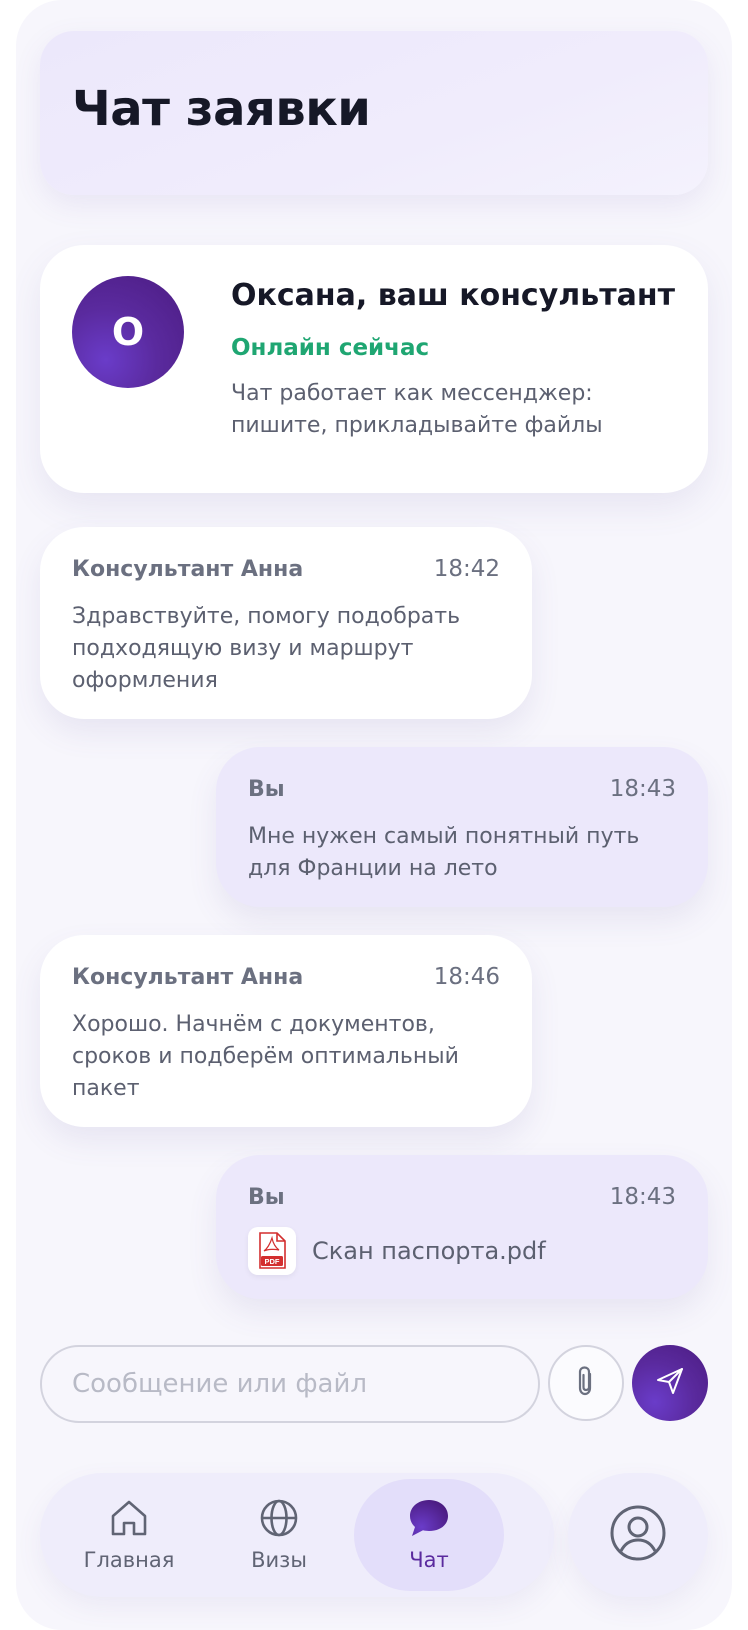 The image size is (748, 1630). Describe the element at coordinates (429, 1251) in the screenshot. I see `file-name: Скан паспорта.pdf` at that location.